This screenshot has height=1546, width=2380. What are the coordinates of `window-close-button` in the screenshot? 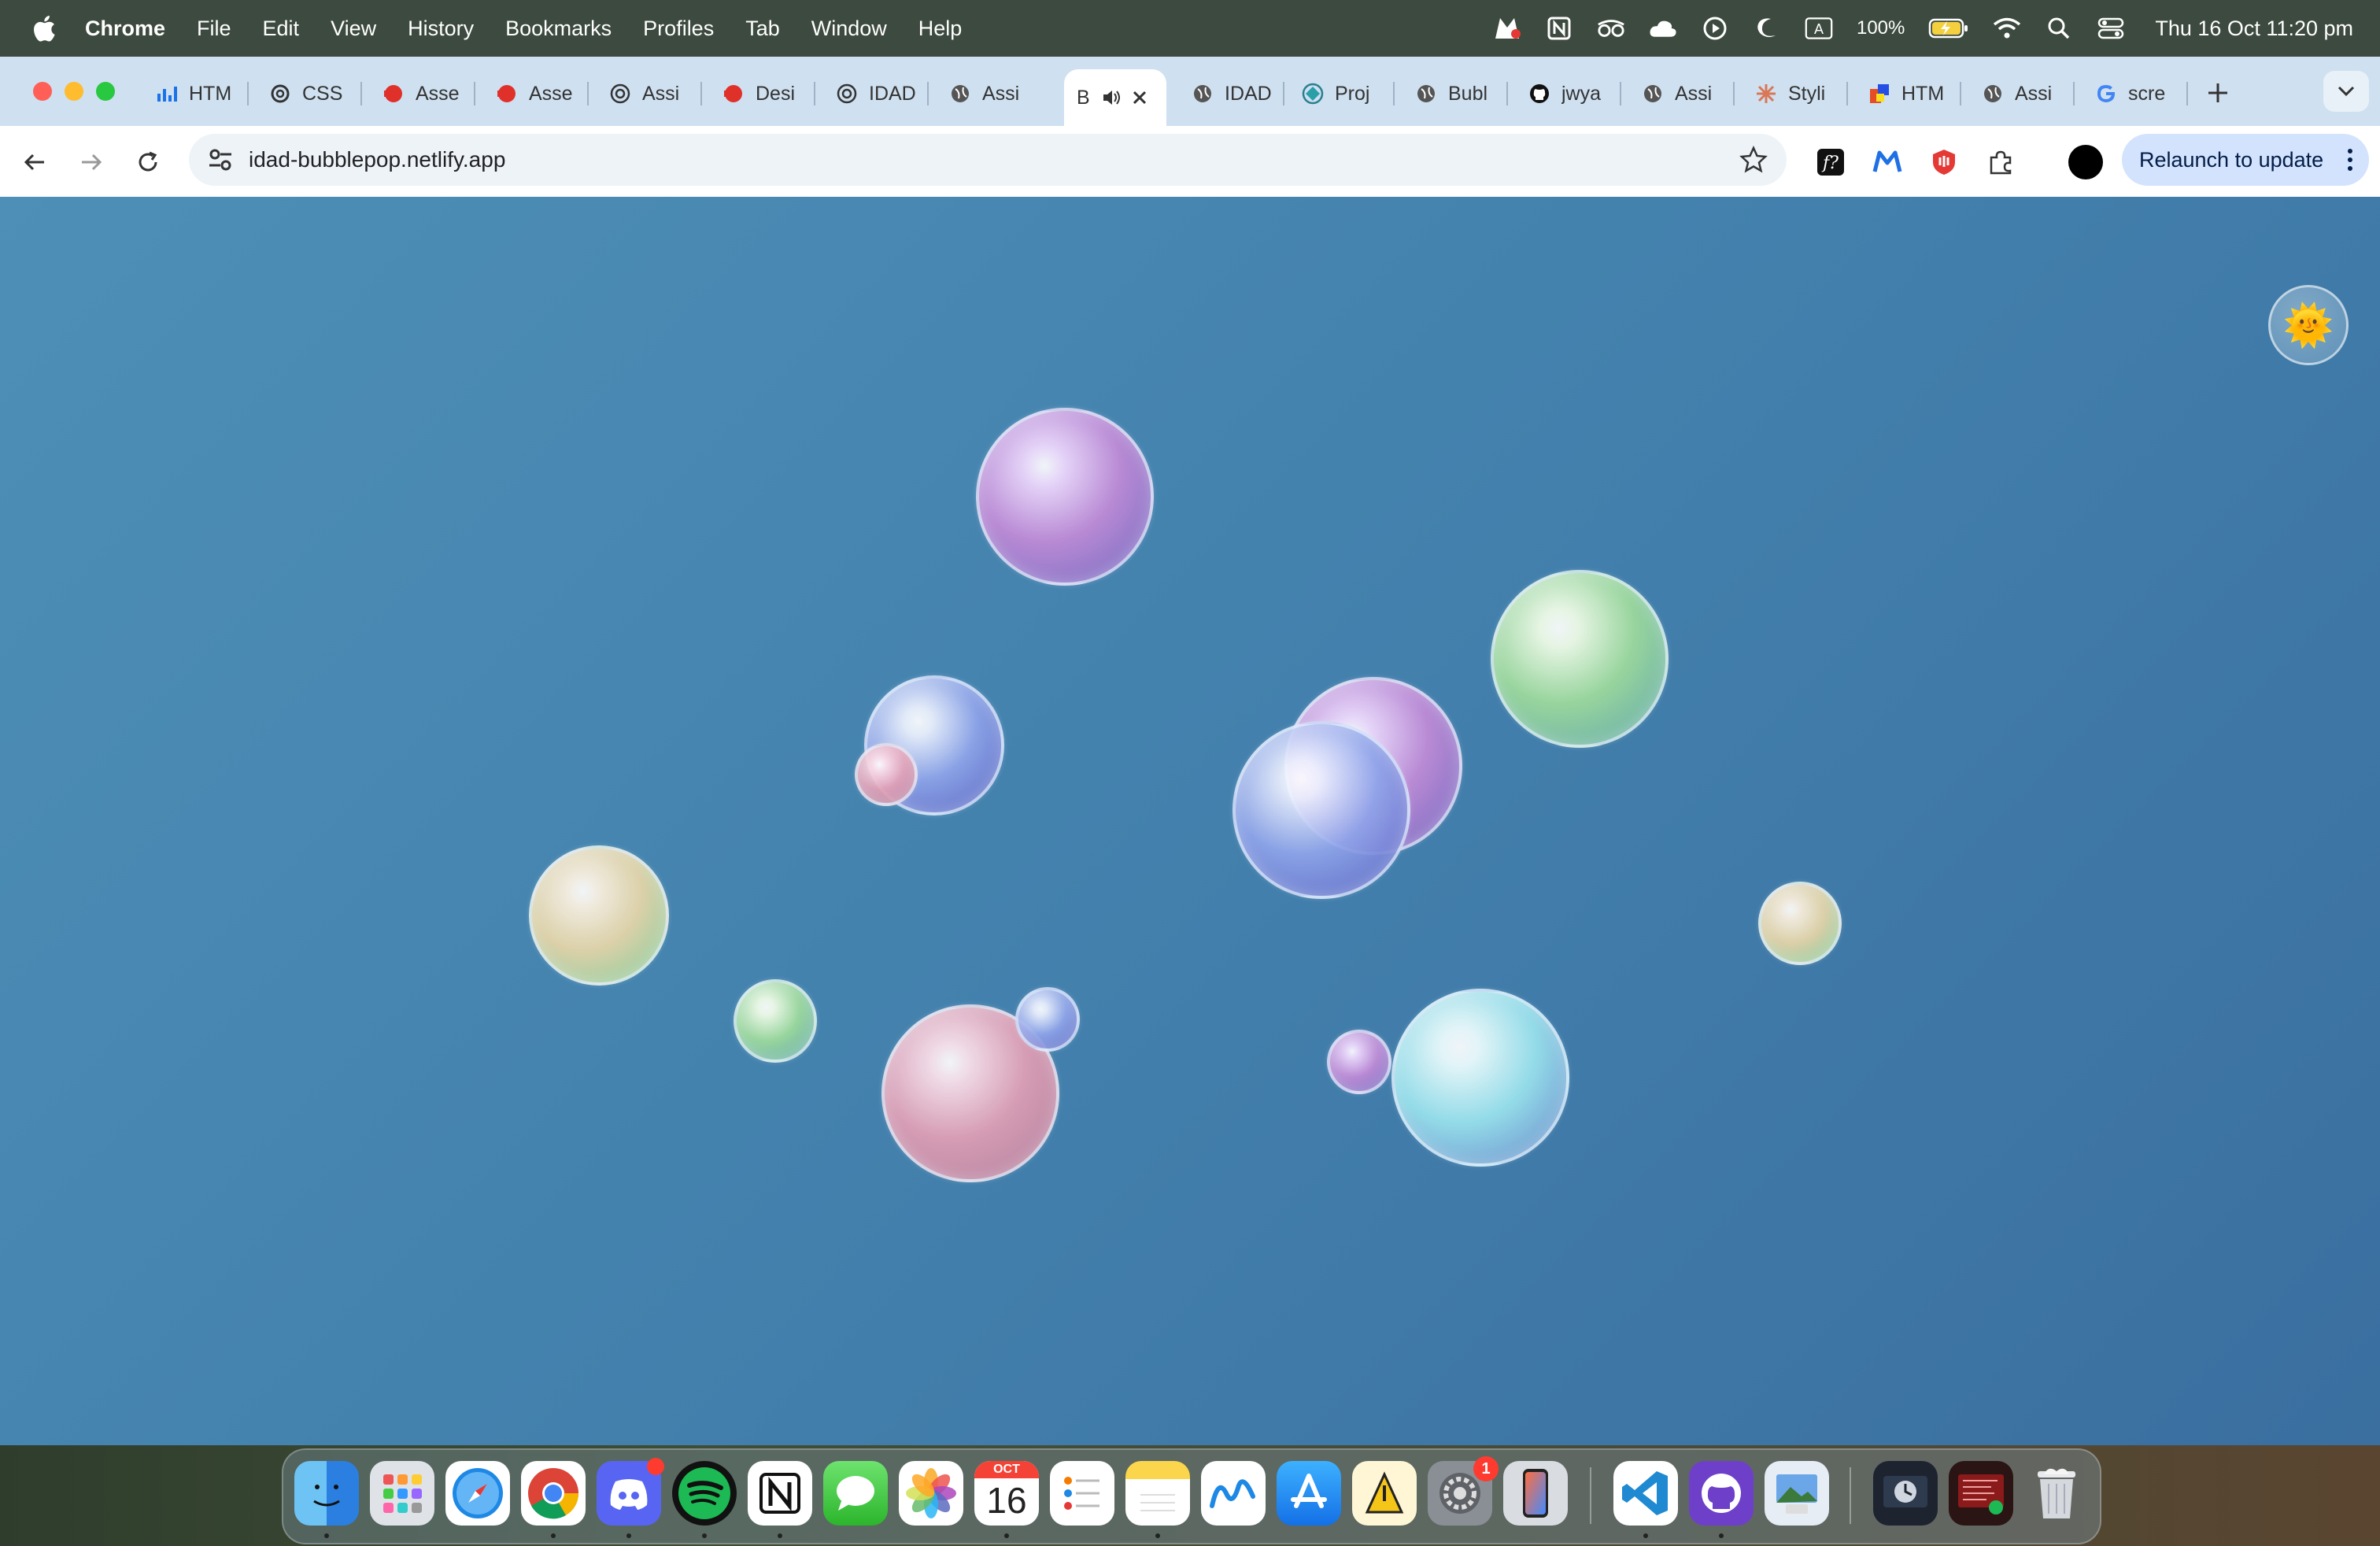 It's located at (42, 91).